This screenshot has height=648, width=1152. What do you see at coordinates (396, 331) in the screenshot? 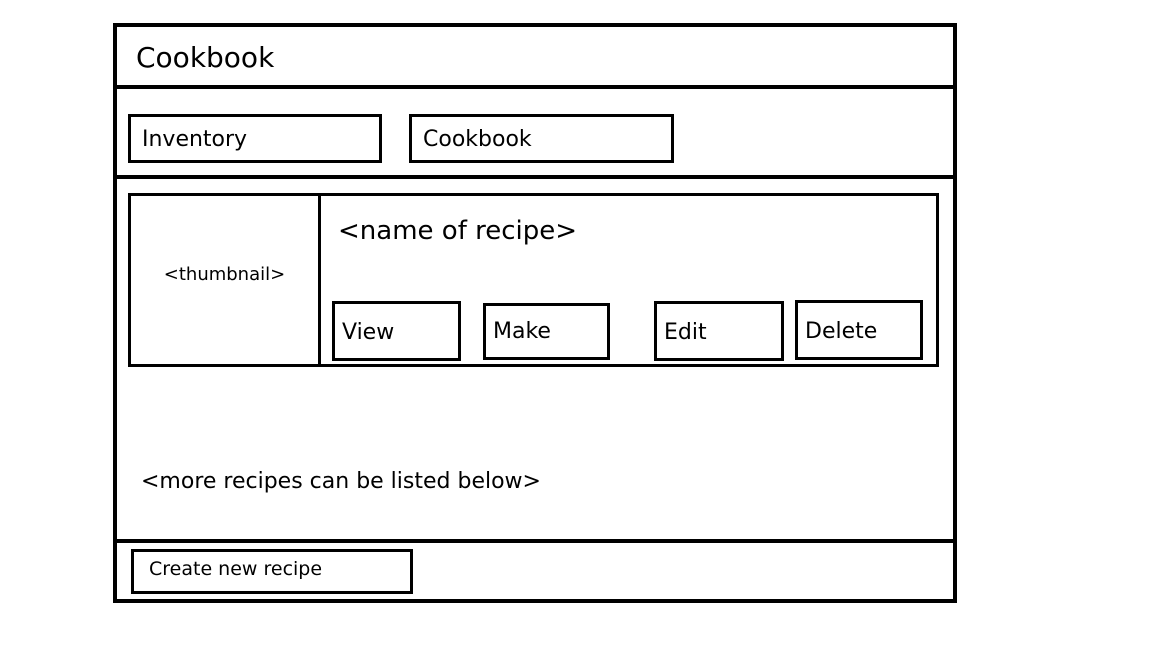
I see `view-button: View` at bounding box center [396, 331].